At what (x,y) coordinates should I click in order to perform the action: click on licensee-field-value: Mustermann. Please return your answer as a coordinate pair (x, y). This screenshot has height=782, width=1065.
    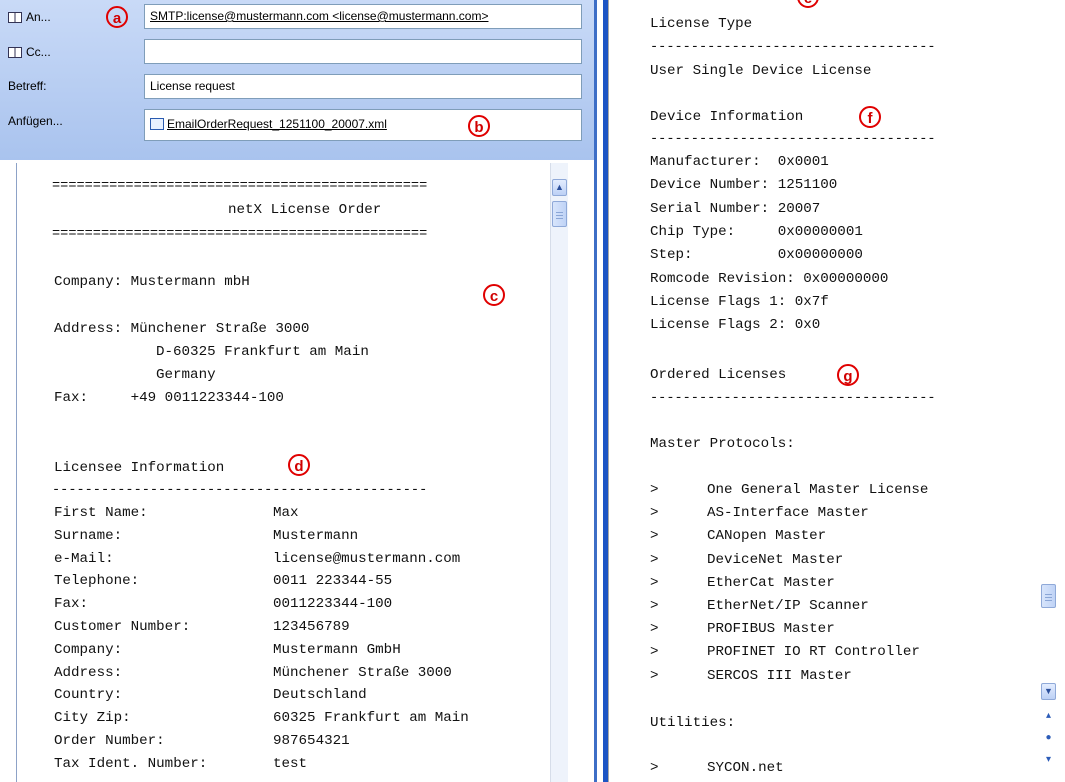
    Looking at the image, I should click on (316, 535).